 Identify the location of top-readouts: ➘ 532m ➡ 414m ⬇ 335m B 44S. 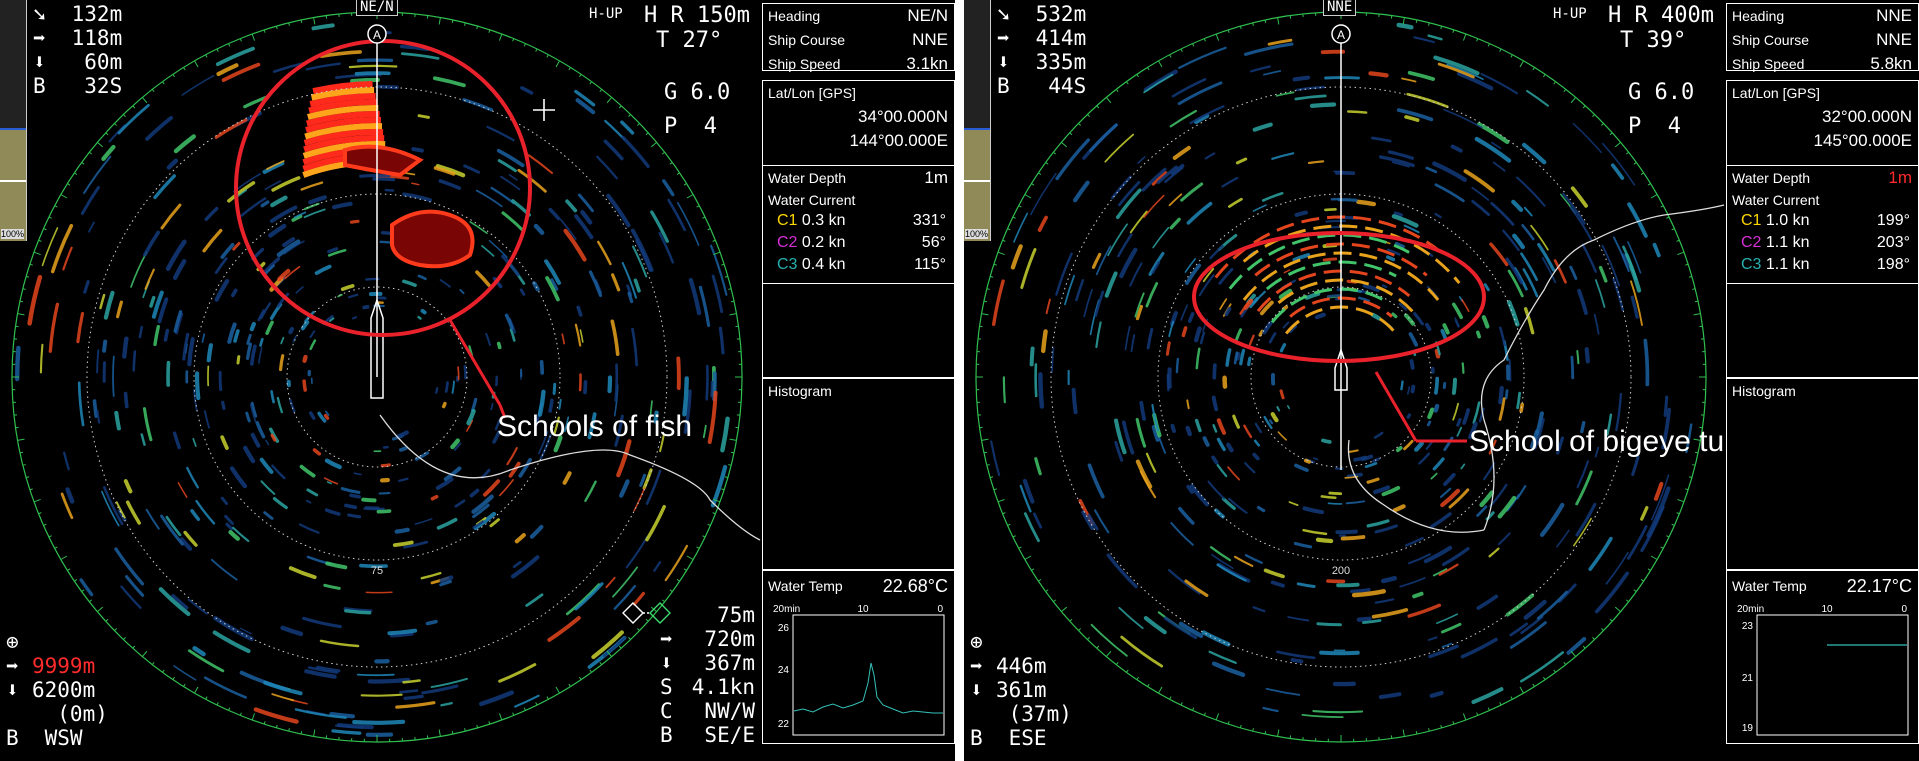
(1041, 50).